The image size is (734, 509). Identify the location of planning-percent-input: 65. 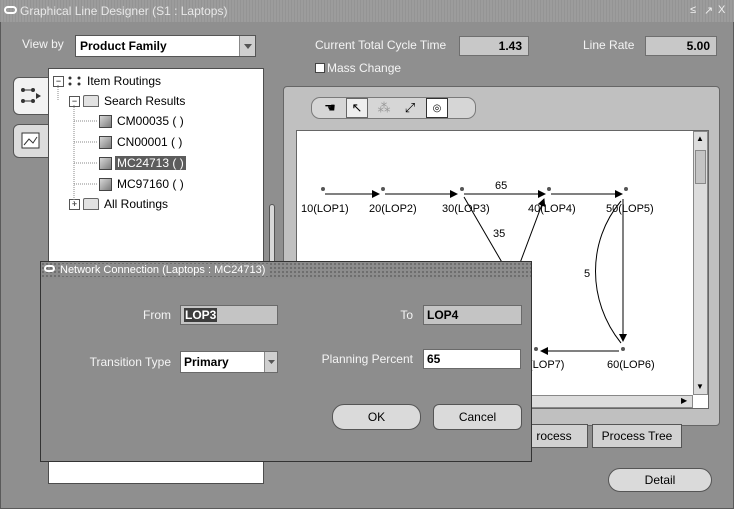
(472, 359).